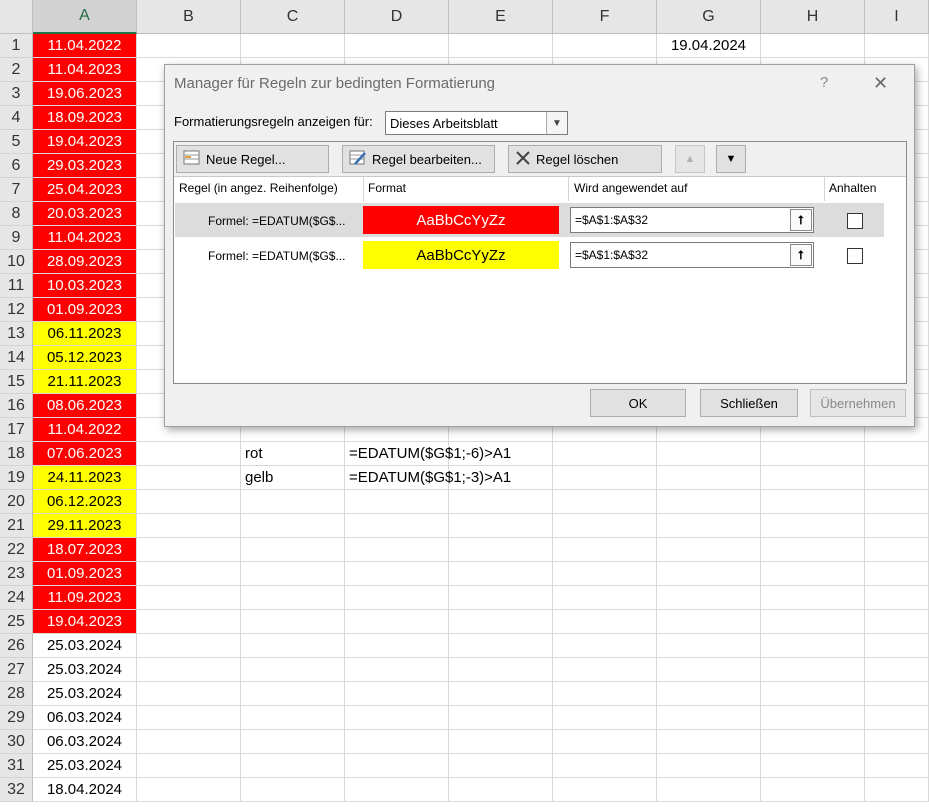 The width and height of the screenshot is (929, 807). What do you see at coordinates (897, 694) in the screenshot?
I see `cell-i28` at bounding box center [897, 694].